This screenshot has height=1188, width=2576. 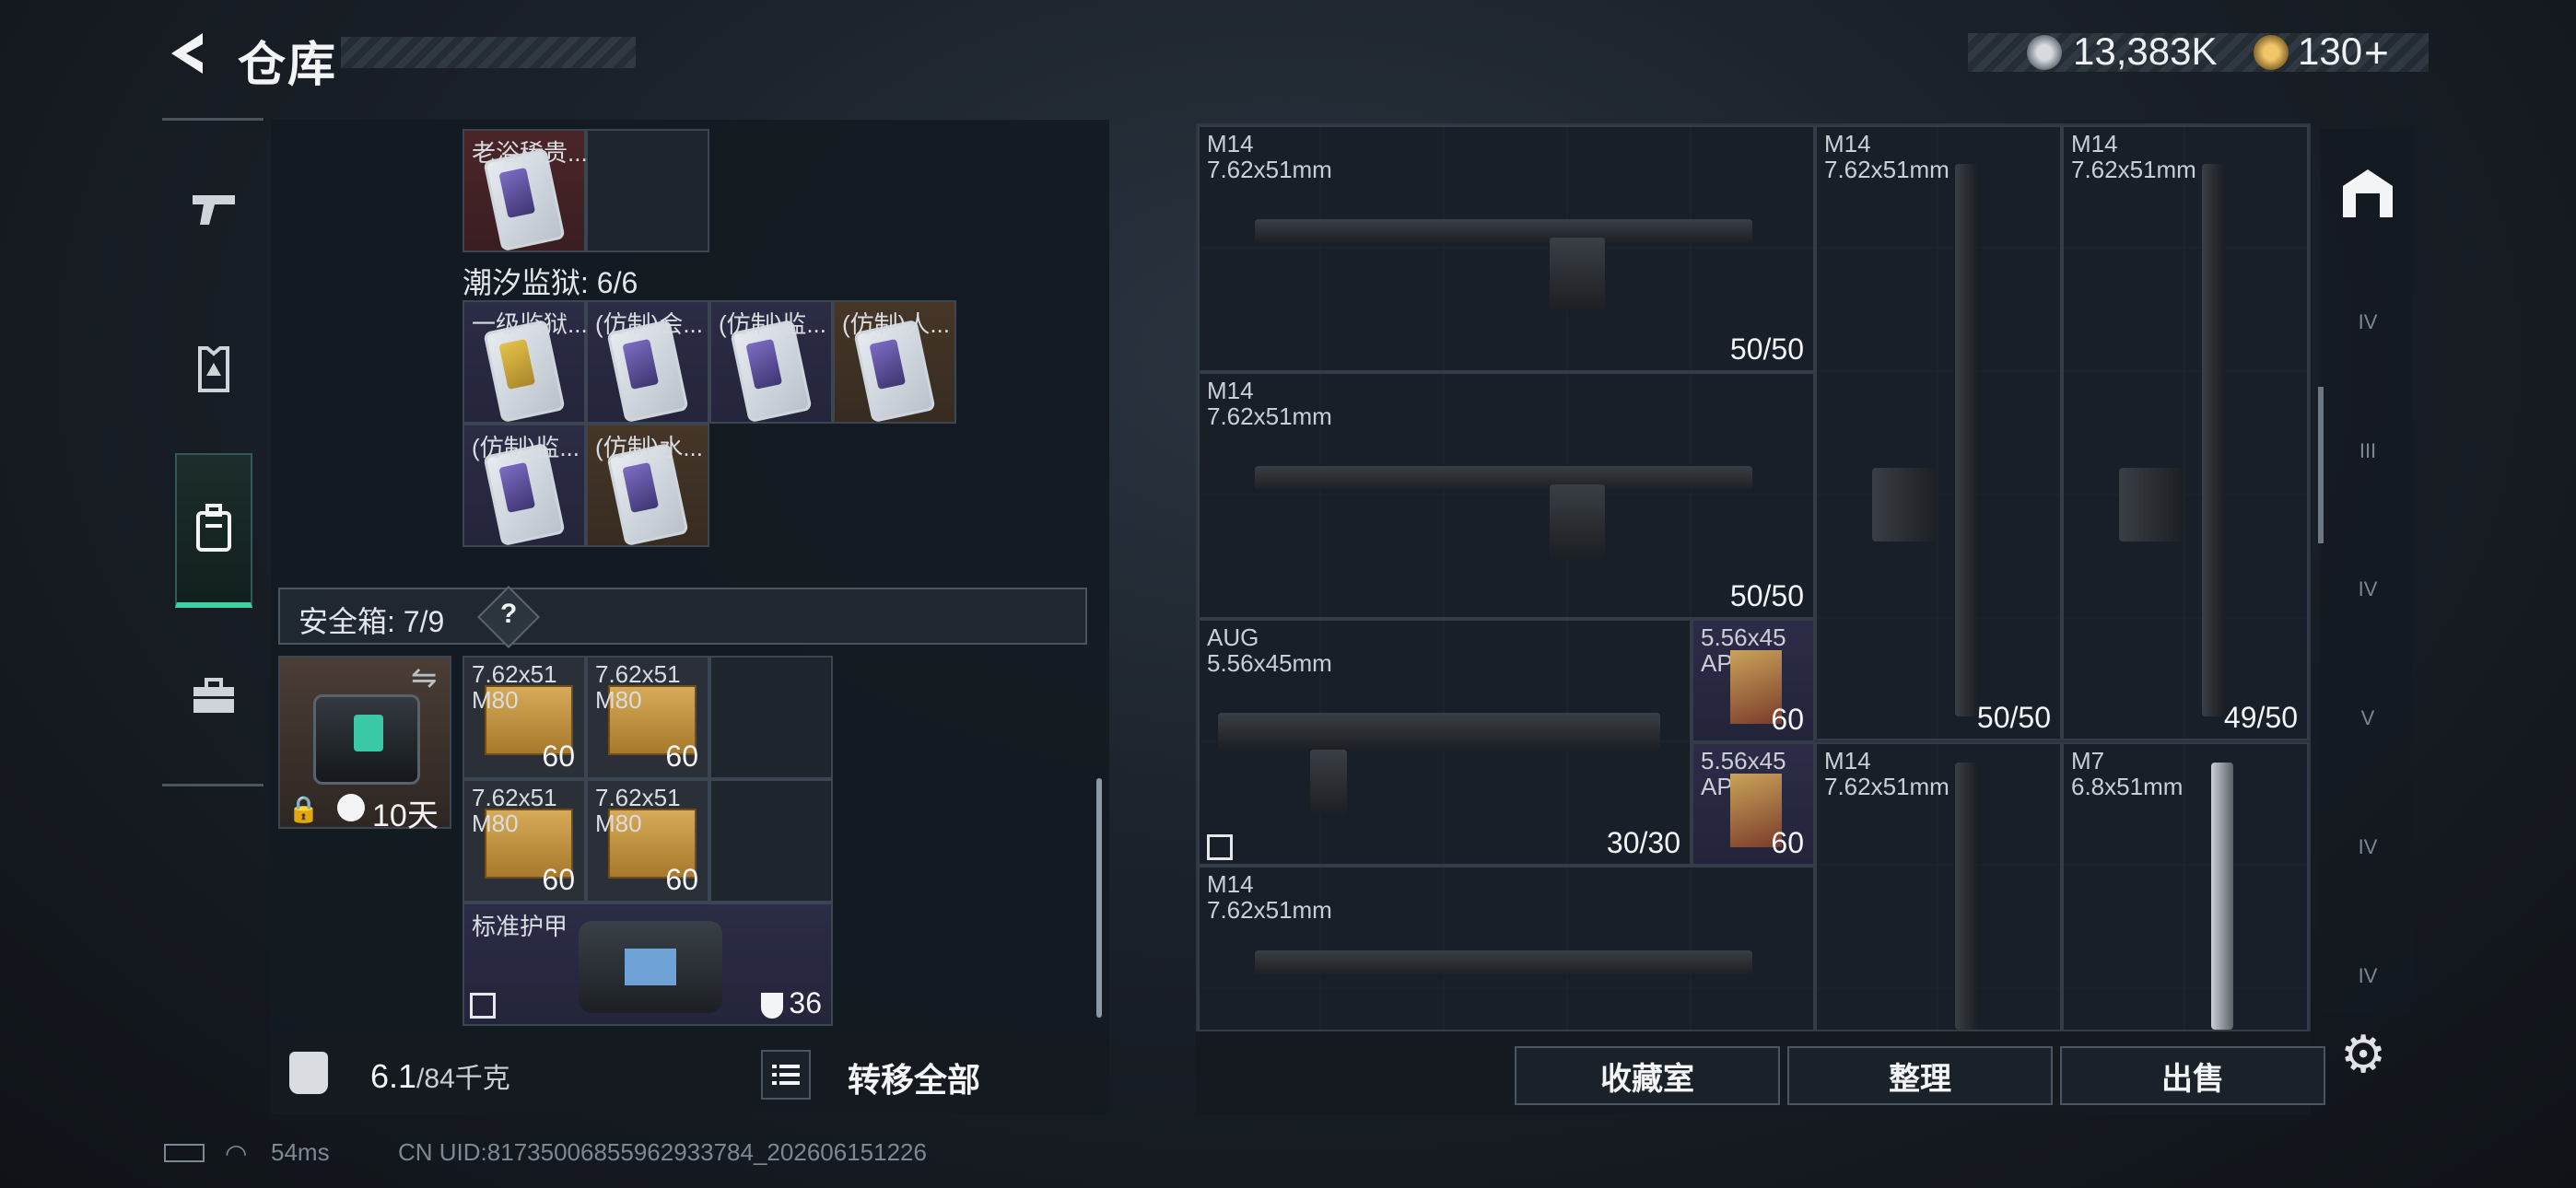 I want to click on stash-home-icon, so click(x=2368, y=193).